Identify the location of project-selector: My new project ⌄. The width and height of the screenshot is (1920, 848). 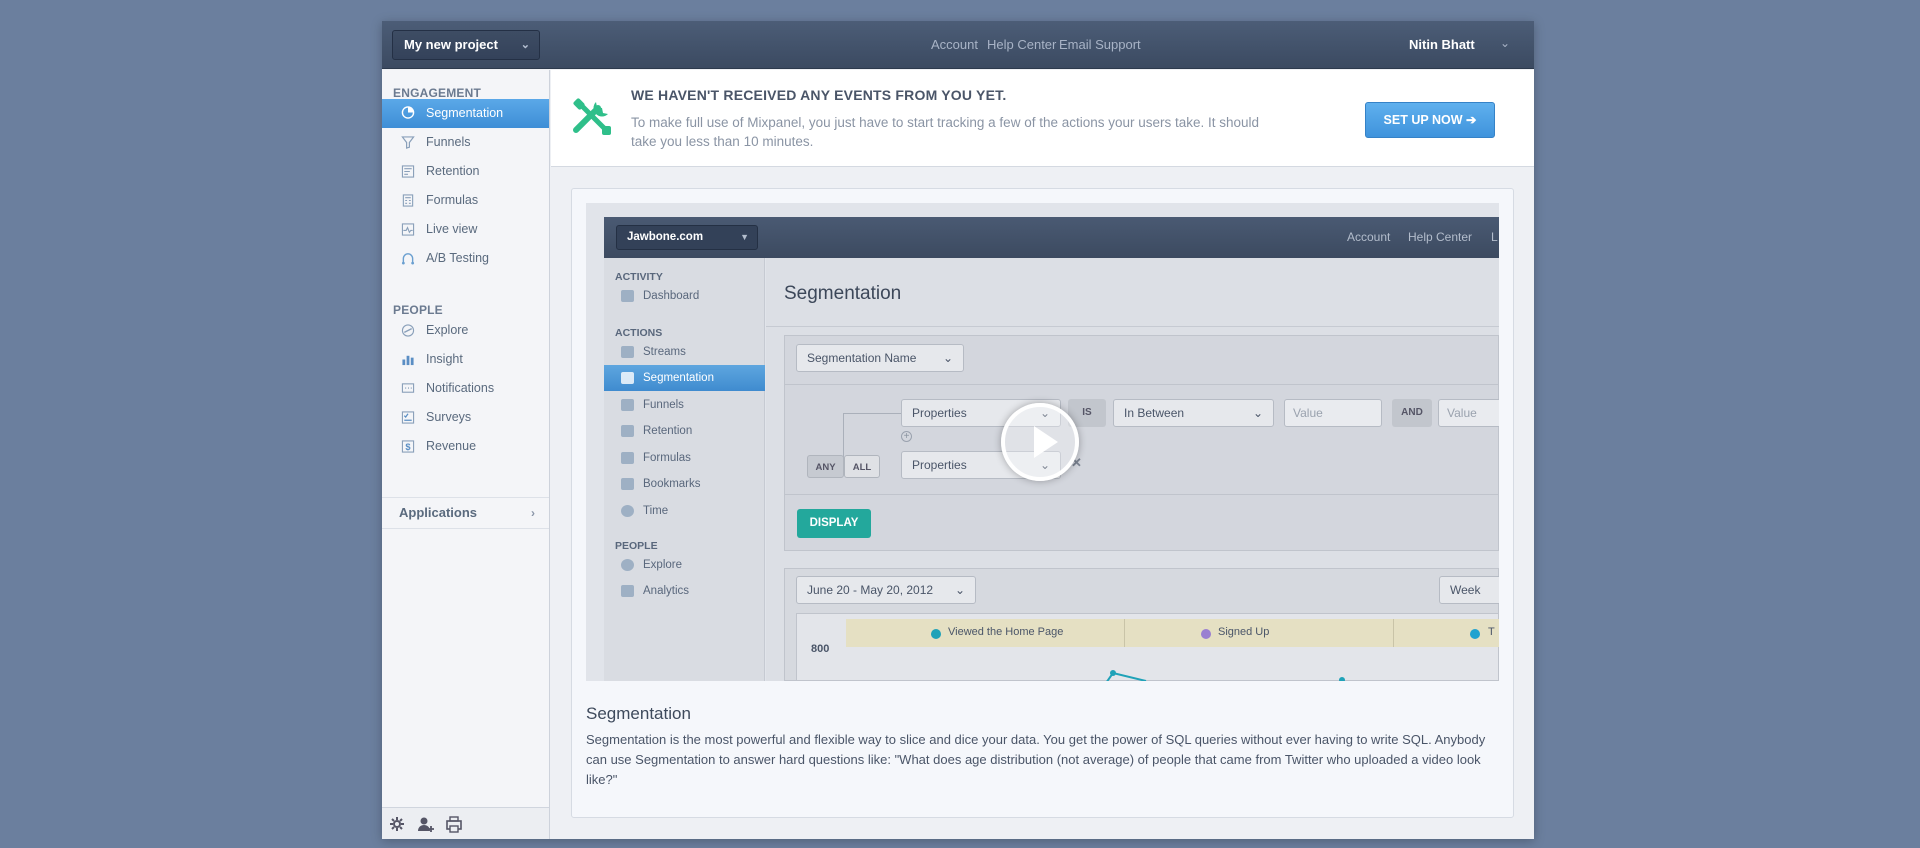
(466, 45).